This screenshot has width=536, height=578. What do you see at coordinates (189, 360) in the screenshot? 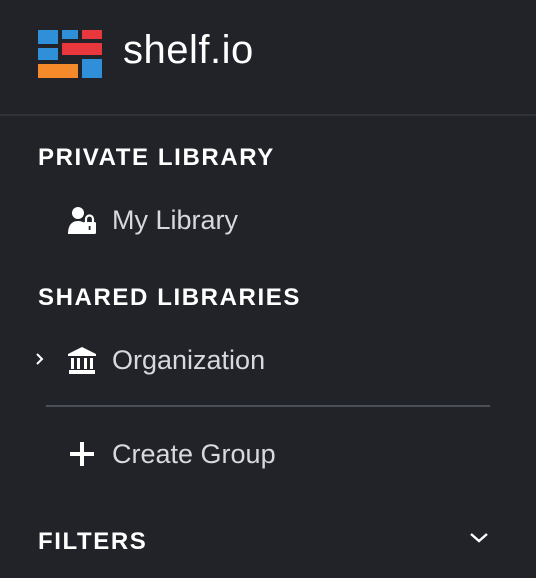
I see `nav-item-label: Organization` at bounding box center [189, 360].